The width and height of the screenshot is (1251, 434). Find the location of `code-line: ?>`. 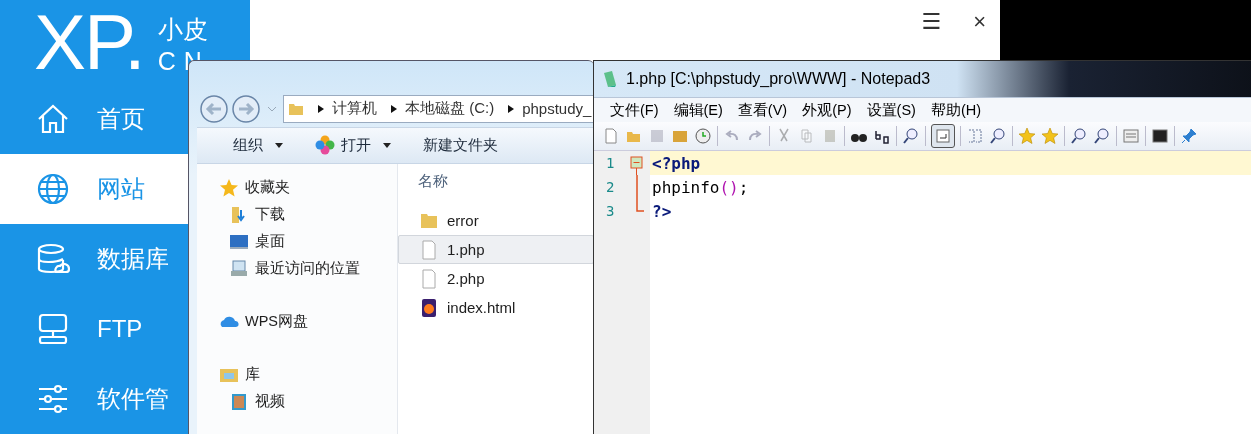

code-line: ?> is located at coordinates (661, 211).